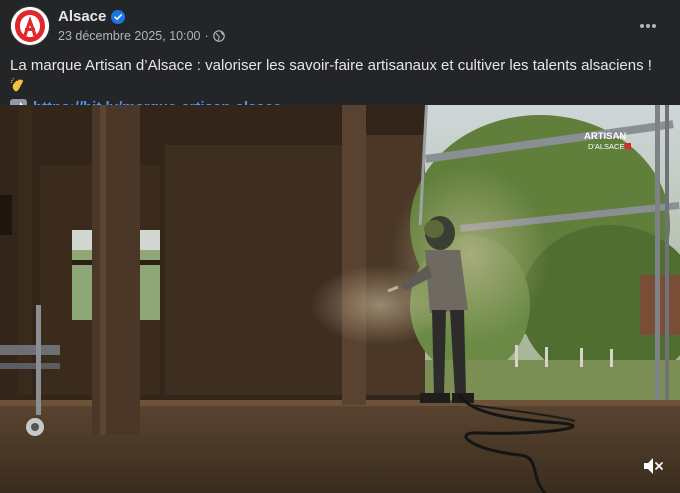 The height and width of the screenshot is (493, 680). I want to click on speaker-muted-icon, so click(653, 466).